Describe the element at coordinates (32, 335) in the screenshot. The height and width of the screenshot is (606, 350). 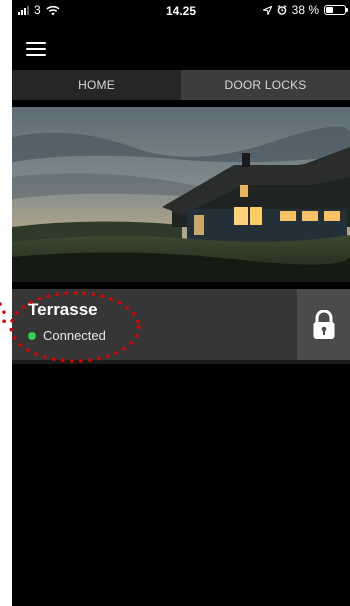
I see `status-dot-icon` at that location.